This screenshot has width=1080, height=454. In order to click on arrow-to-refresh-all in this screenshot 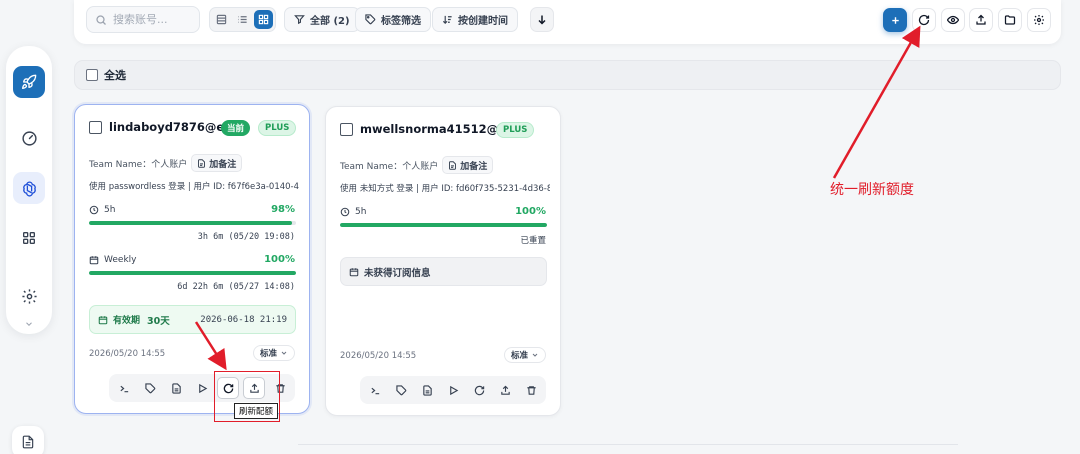, I will do `click(876, 102)`.